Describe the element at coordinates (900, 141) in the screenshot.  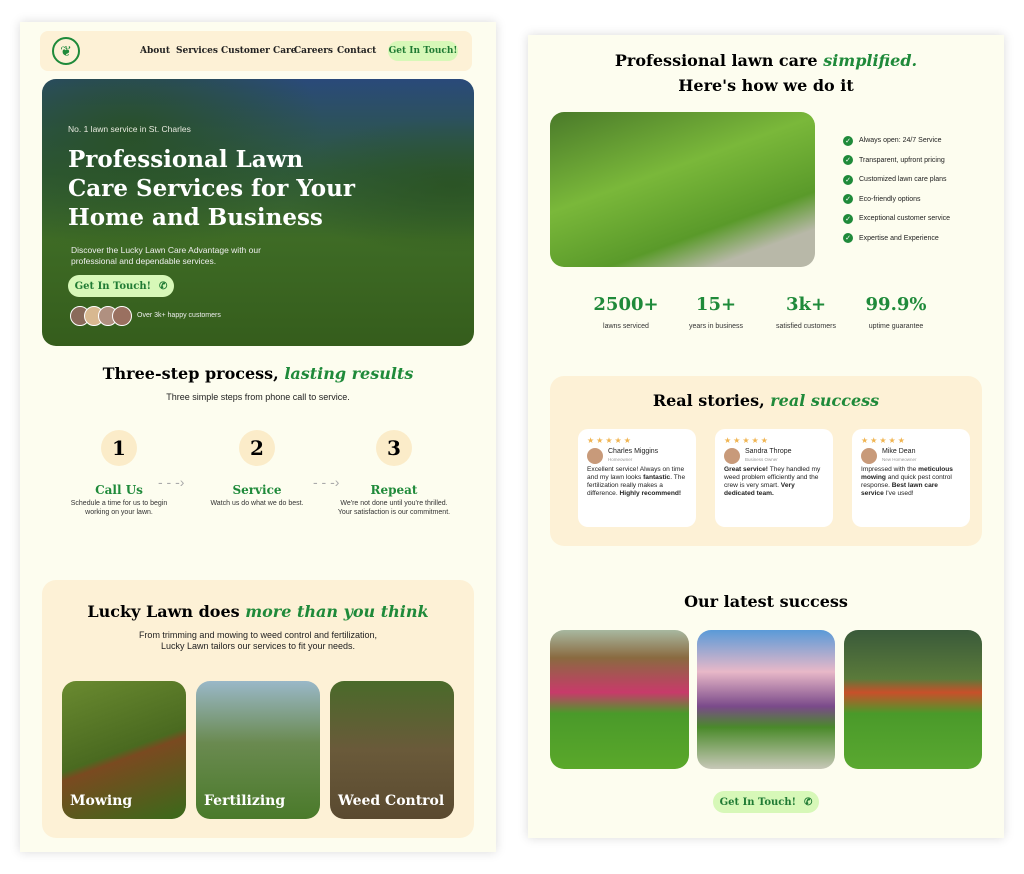
I see `feature-label: Always open: 24/7 Service` at that location.